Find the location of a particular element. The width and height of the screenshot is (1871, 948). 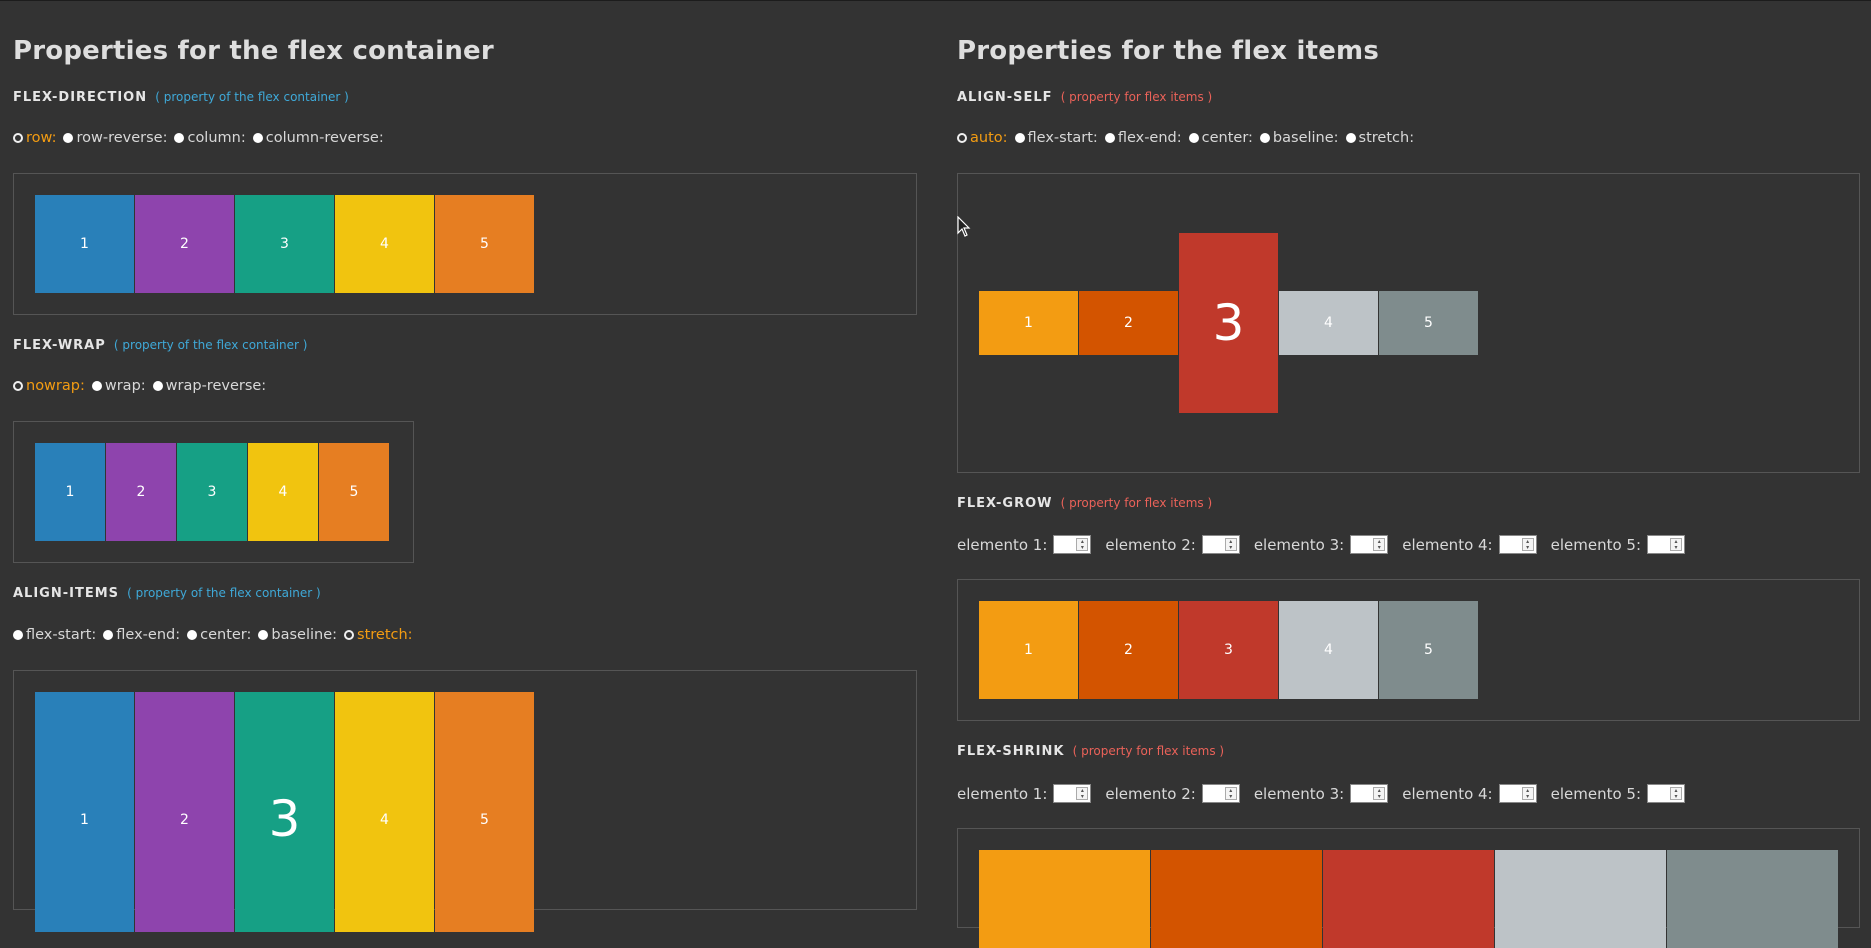

flex-grow-element-5: elemento 5: ▴ ▾ is located at coordinates (1618, 544).